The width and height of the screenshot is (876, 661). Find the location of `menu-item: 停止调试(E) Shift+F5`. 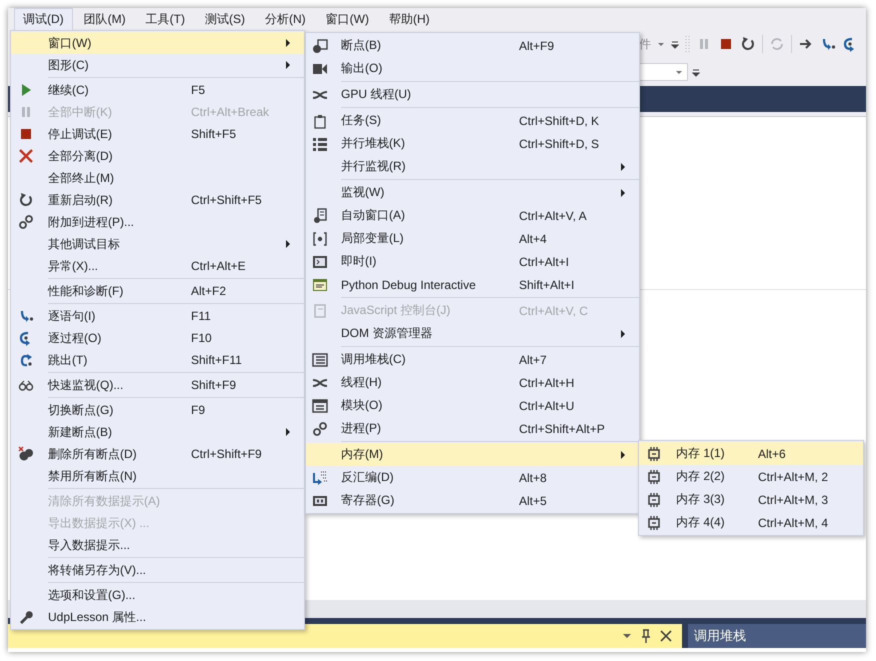

menu-item: 停止调试(E) Shift+F5 is located at coordinates (157, 134).